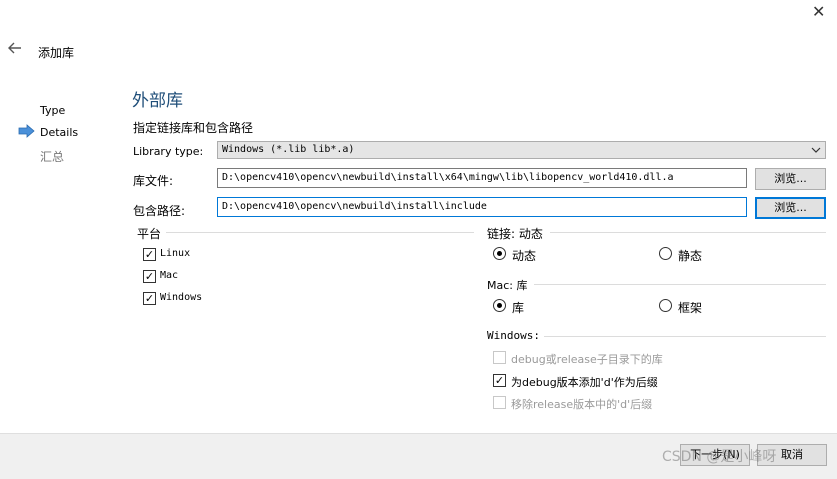  Describe the element at coordinates (509, 285) in the screenshot. I see `mac-group-title: Mac: 库` at that location.